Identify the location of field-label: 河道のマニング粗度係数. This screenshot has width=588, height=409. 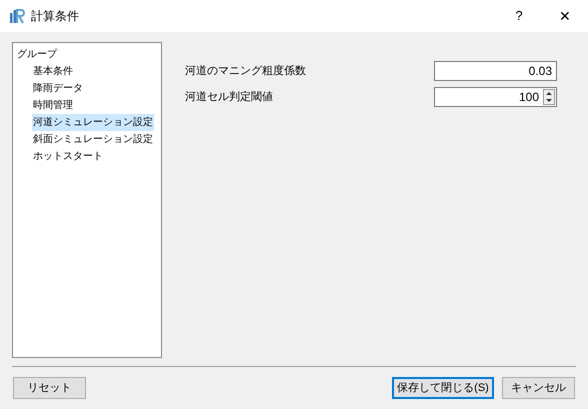
(246, 71).